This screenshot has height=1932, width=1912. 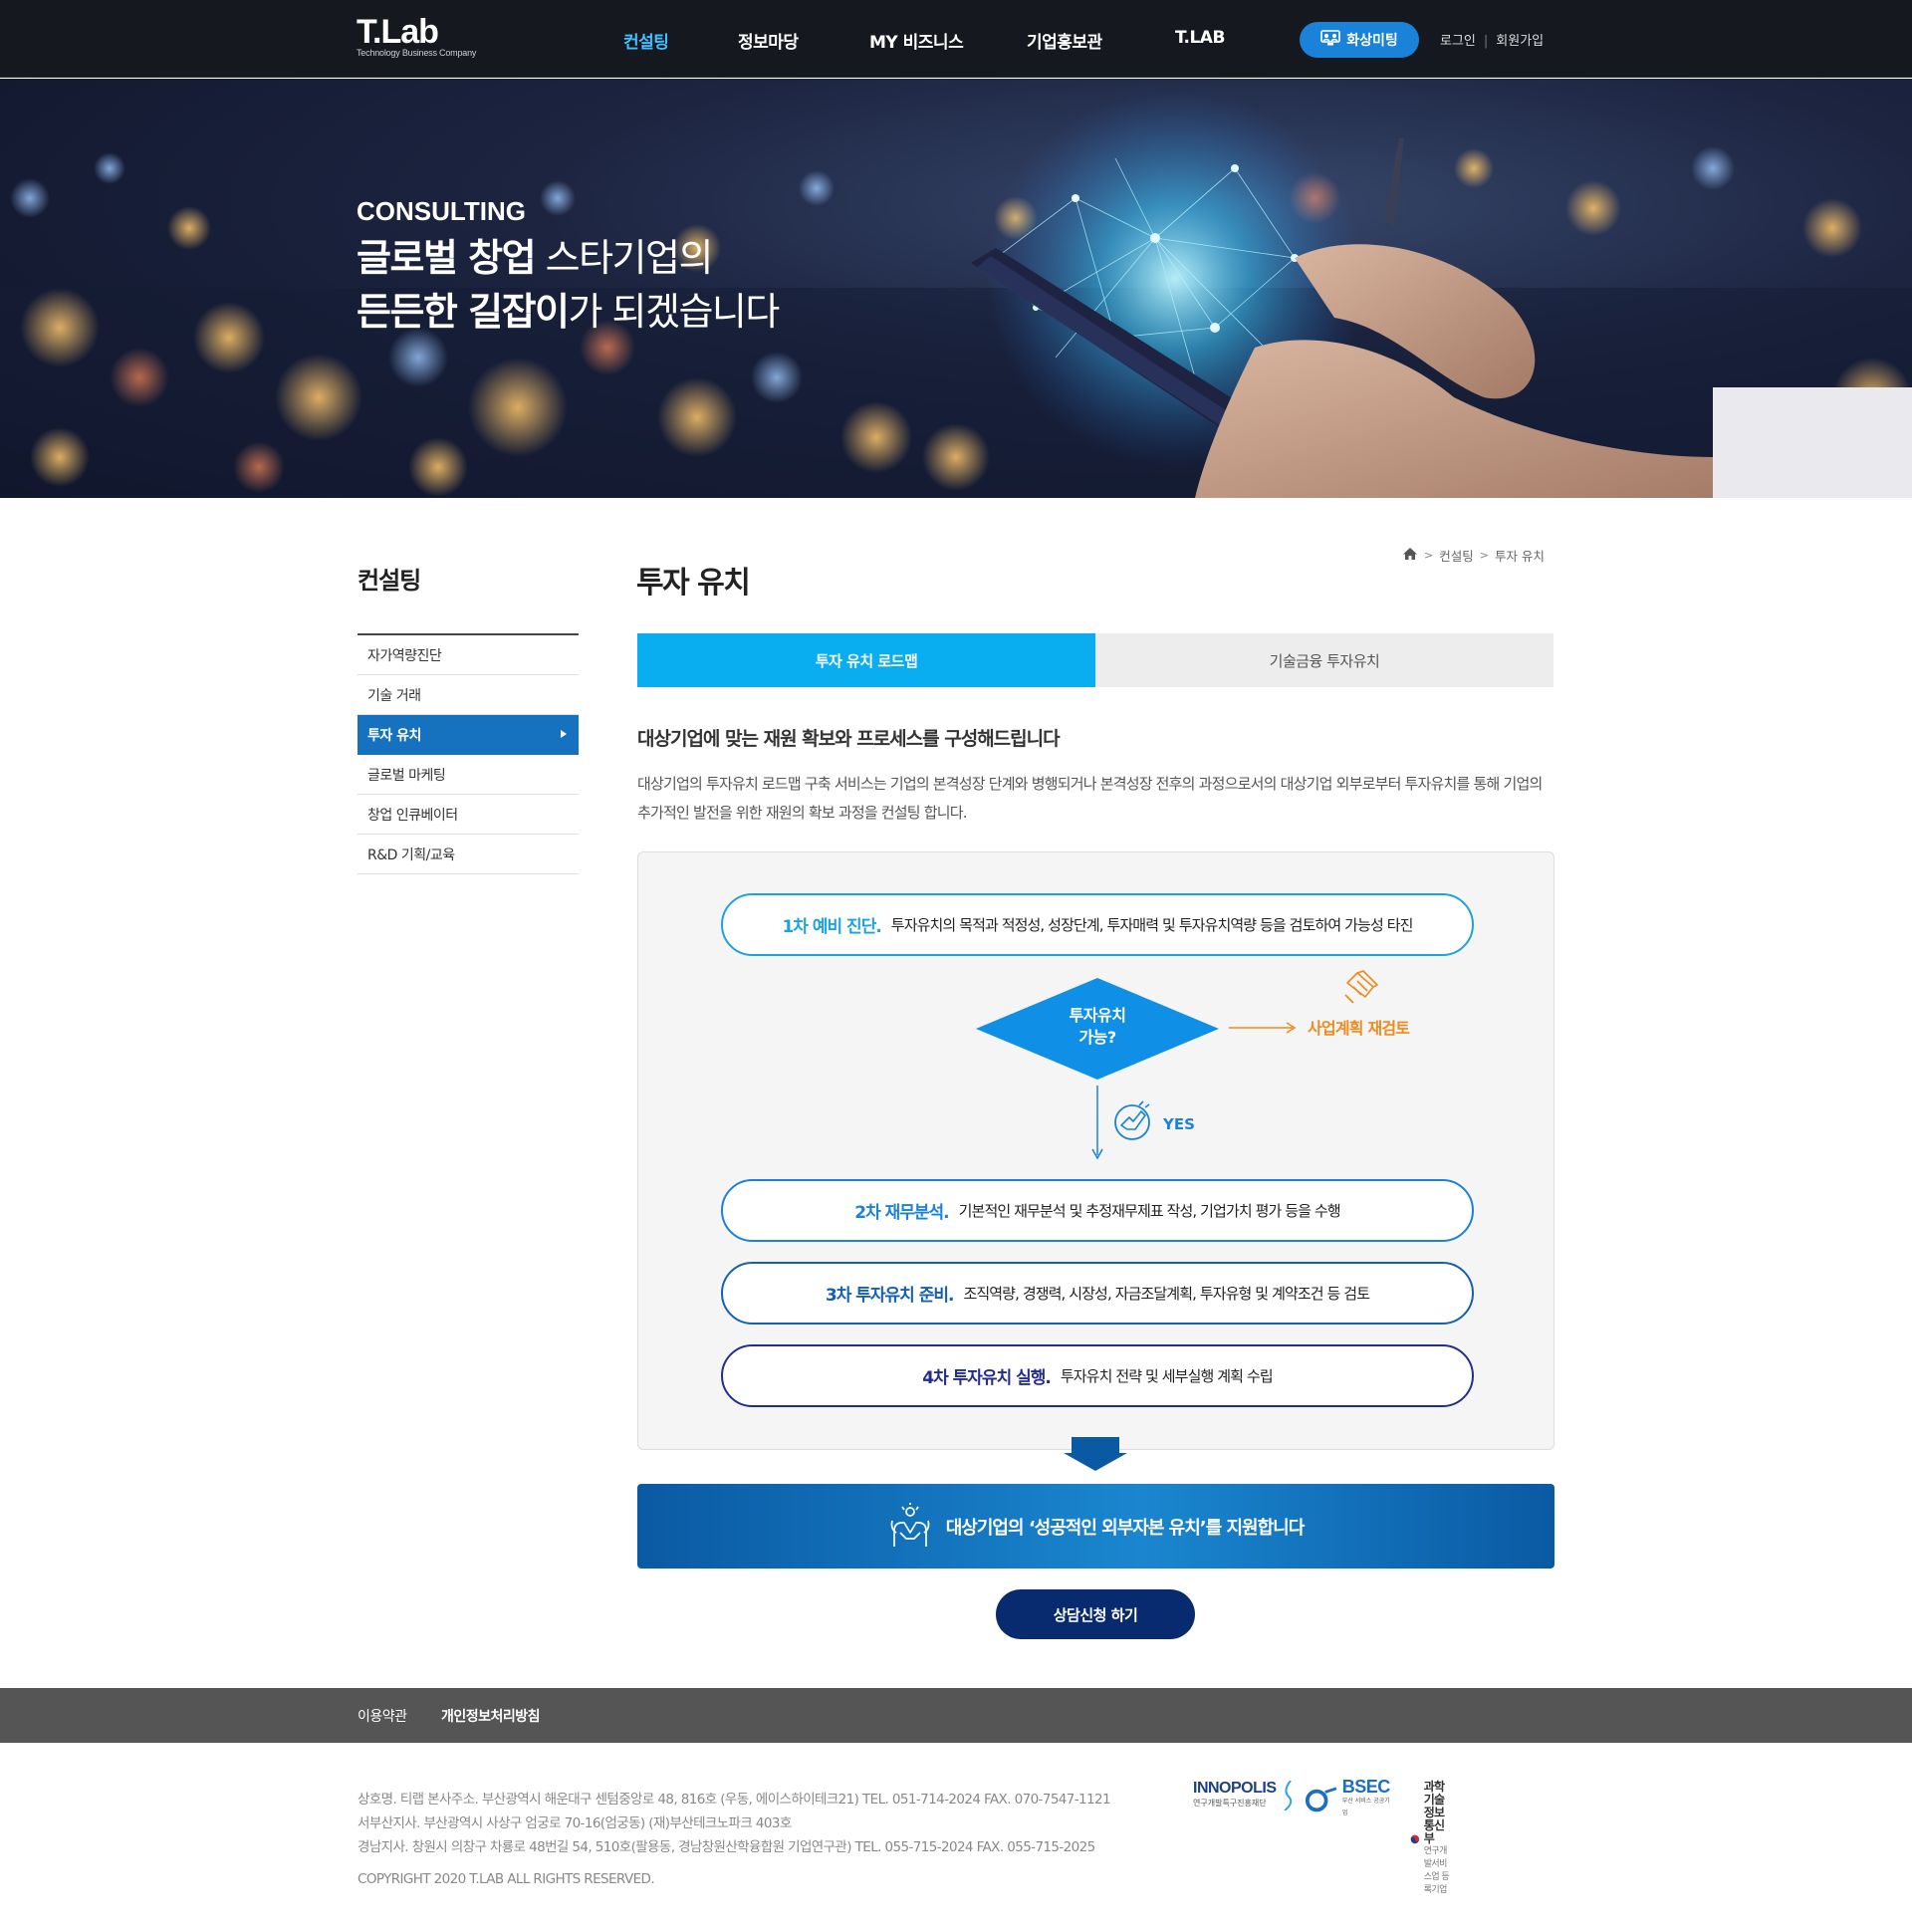 What do you see at coordinates (987, 1378) in the screenshot?
I see `step-label: 4차 투자유치 실행.` at bounding box center [987, 1378].